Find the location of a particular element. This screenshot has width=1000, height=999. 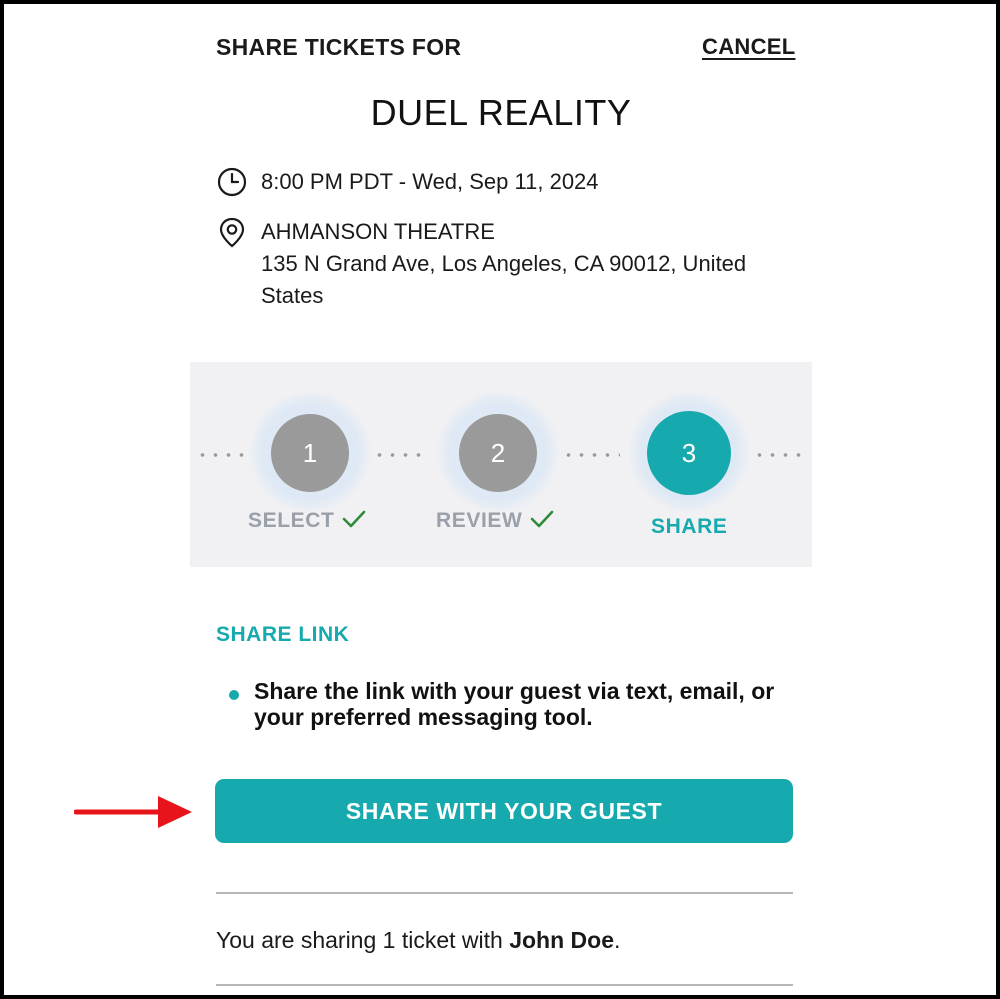

step-1-circle: 1 is located at coordinates (310, 453).